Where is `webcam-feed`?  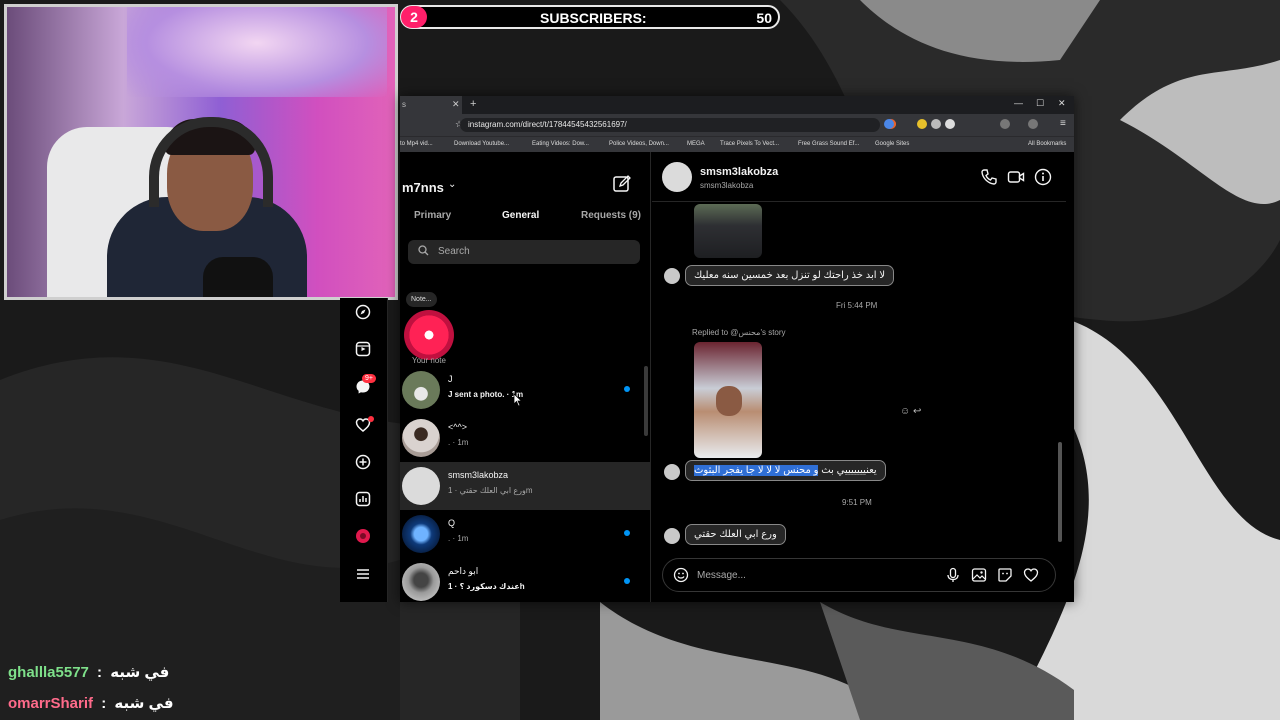 webcam-feed is located at coordinates (201, 152).